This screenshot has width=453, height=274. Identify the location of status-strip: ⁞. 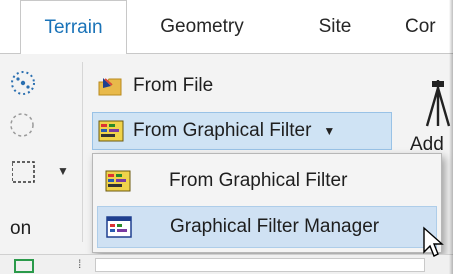
(226, 264).